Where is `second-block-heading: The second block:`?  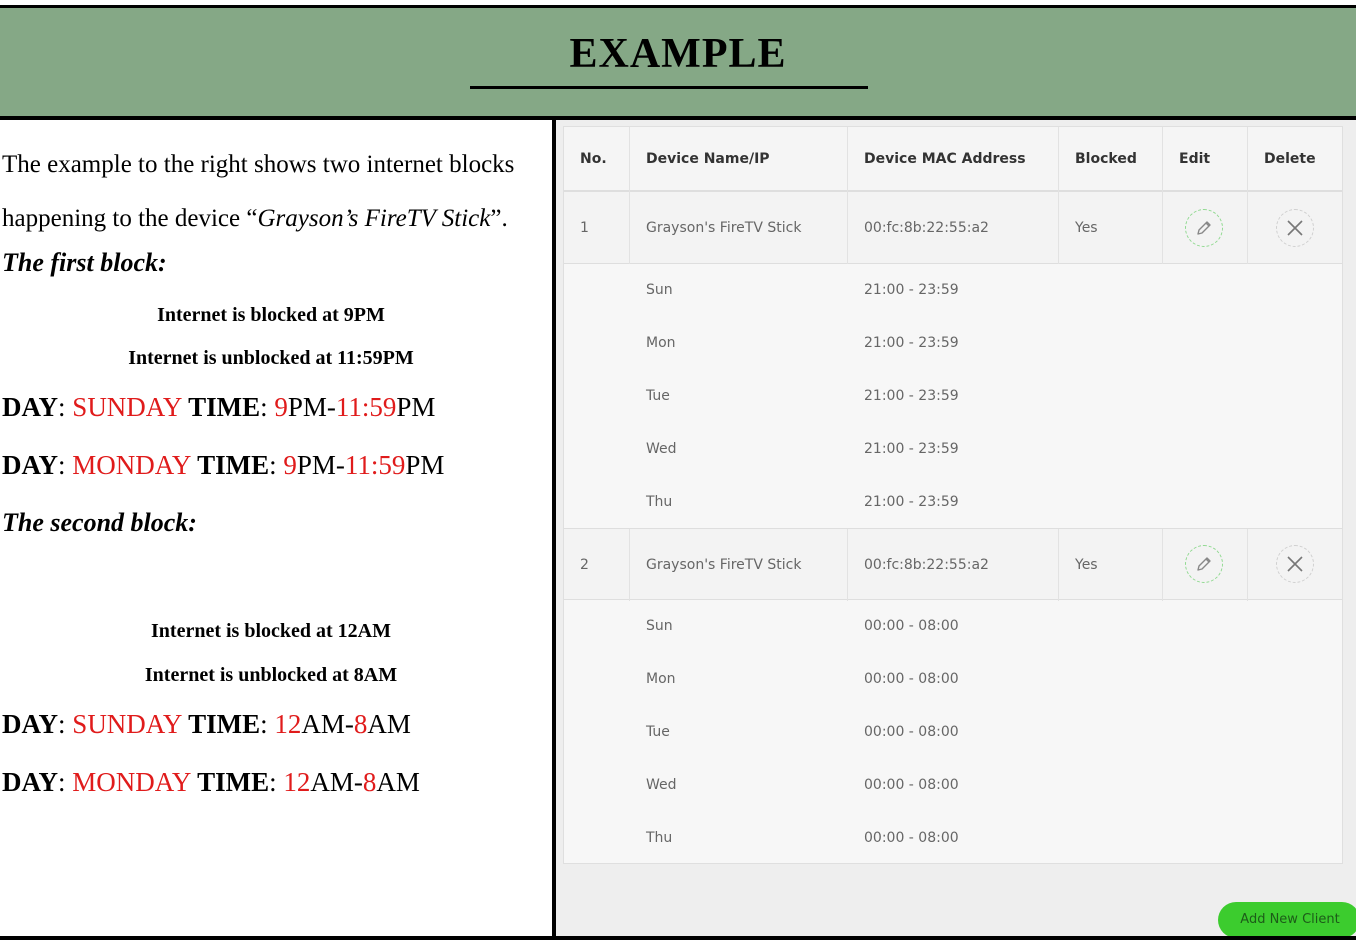 second-block-heading: The second block: is located at coordinates (99, 522).